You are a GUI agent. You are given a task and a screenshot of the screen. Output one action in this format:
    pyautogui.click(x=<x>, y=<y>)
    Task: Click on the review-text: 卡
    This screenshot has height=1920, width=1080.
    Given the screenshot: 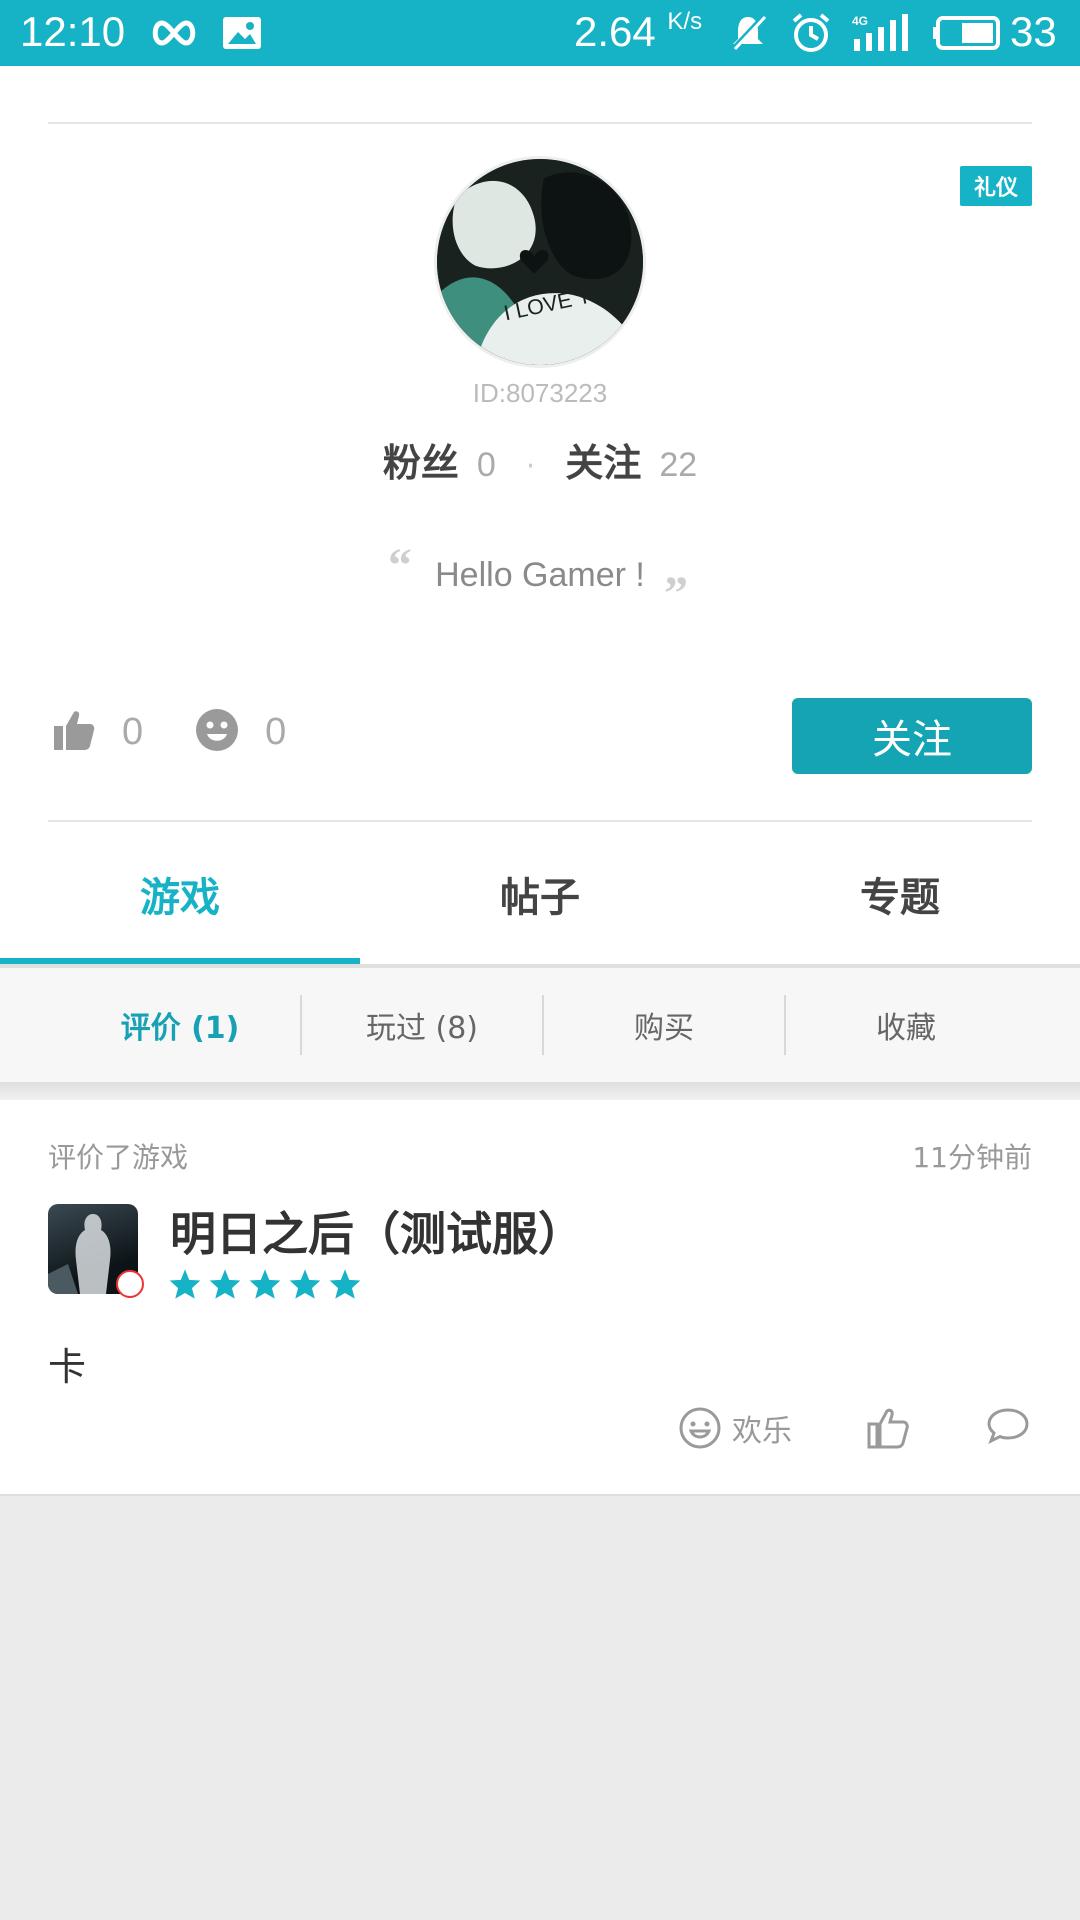 What is the action you would take?
    pyautogui.click(x=67, y=1367)
    